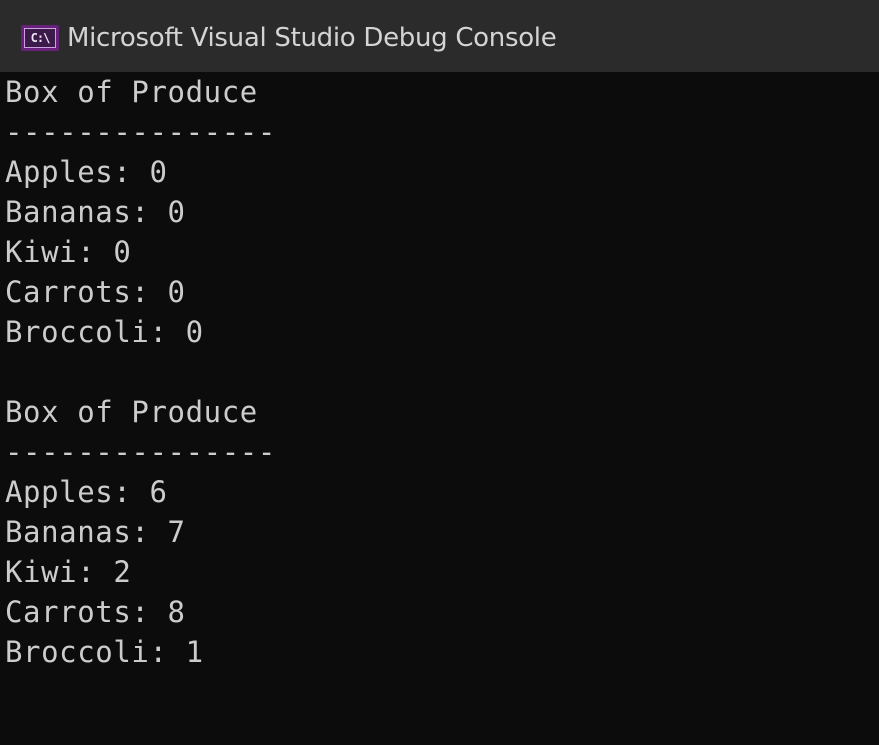  What do you see at coordinates (86, 492) in the screenshot?
I see `console-line: Apples: 6` at bounding box center [86, 492].